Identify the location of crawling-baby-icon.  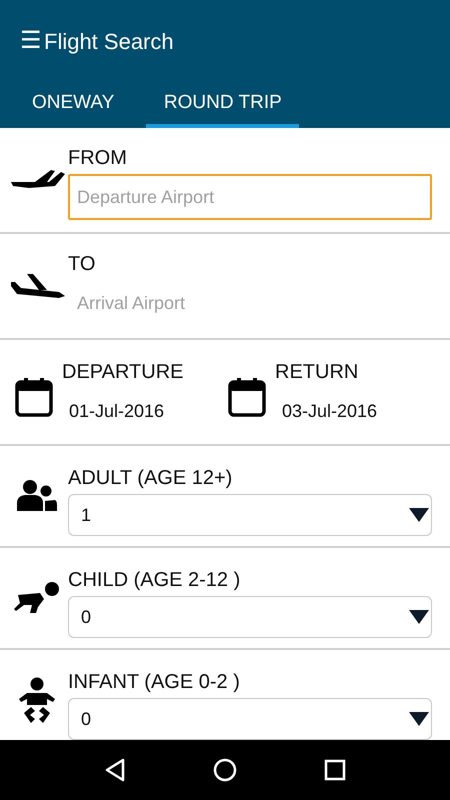
(37, 598).